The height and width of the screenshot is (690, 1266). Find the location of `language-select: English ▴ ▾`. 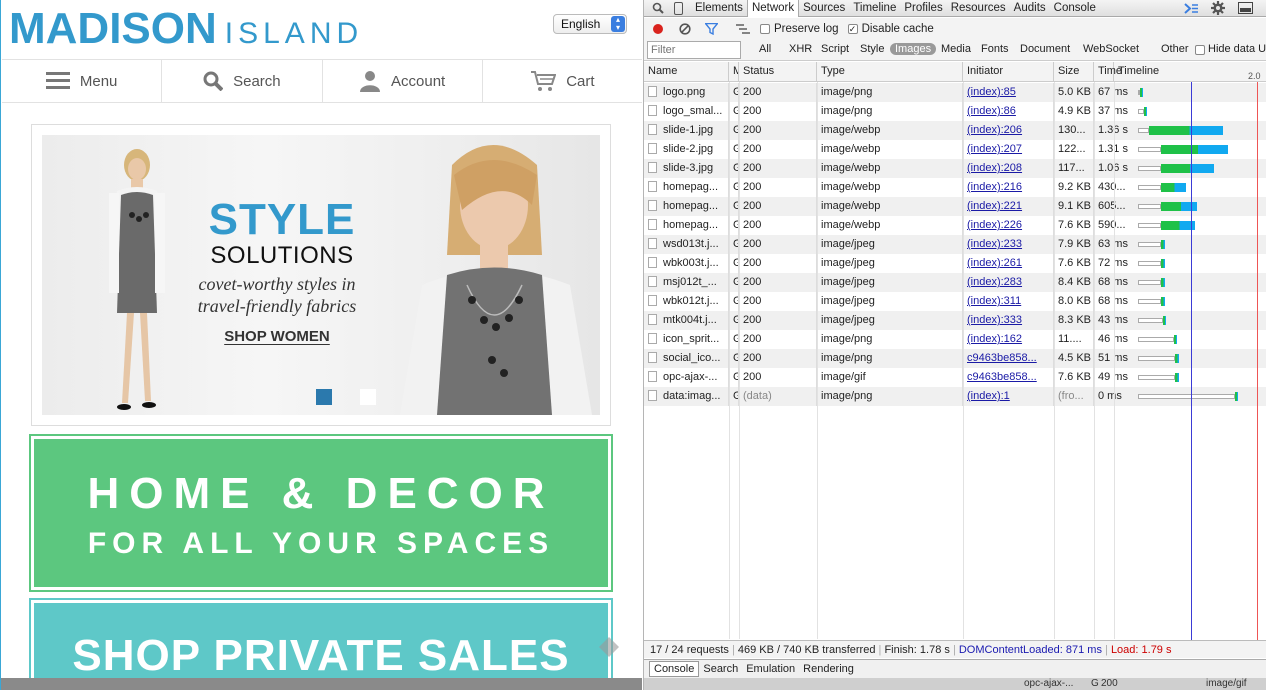

language-select: English ▴ ▾ is located at coordinates (590, 24).